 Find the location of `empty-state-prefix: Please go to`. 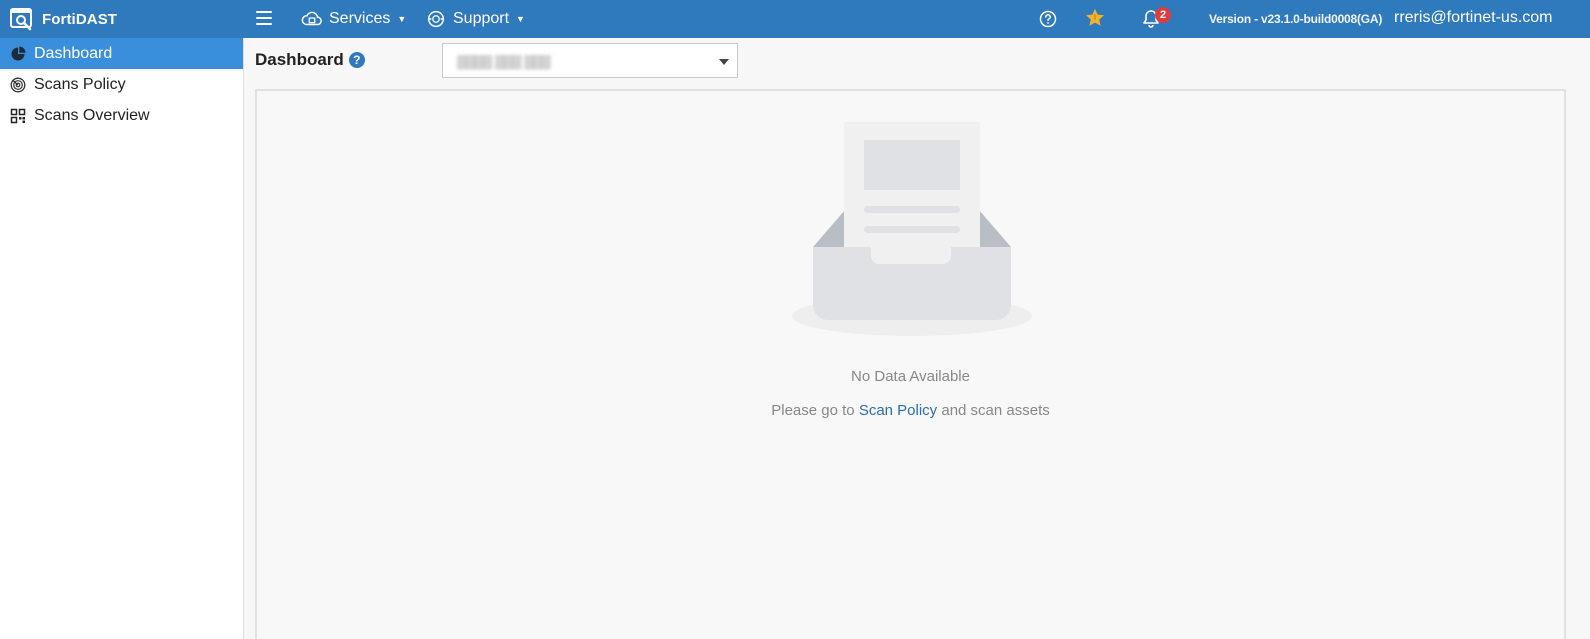

empty-state-prefix: Please go to is located at coordinates (813, 410).